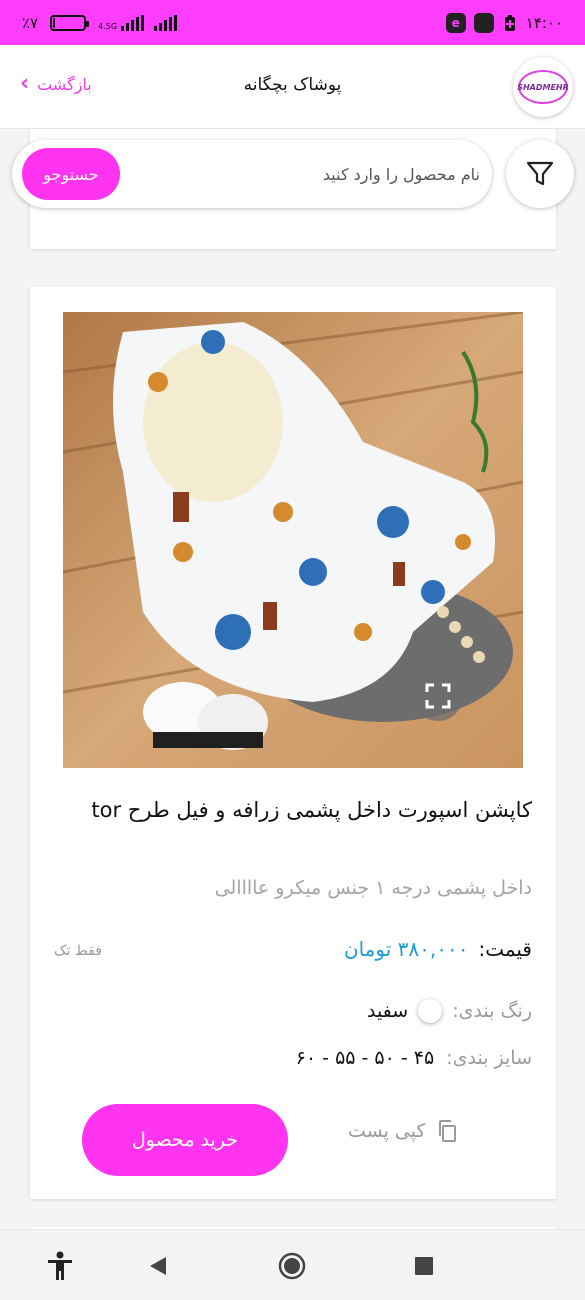 Image resolution: width=585 pixels, height=1300 pixels. What do you see at coordinates (78, 951) in the screenshot?
I see `stock-note: فقط تک` at bounding box center [78, 951].